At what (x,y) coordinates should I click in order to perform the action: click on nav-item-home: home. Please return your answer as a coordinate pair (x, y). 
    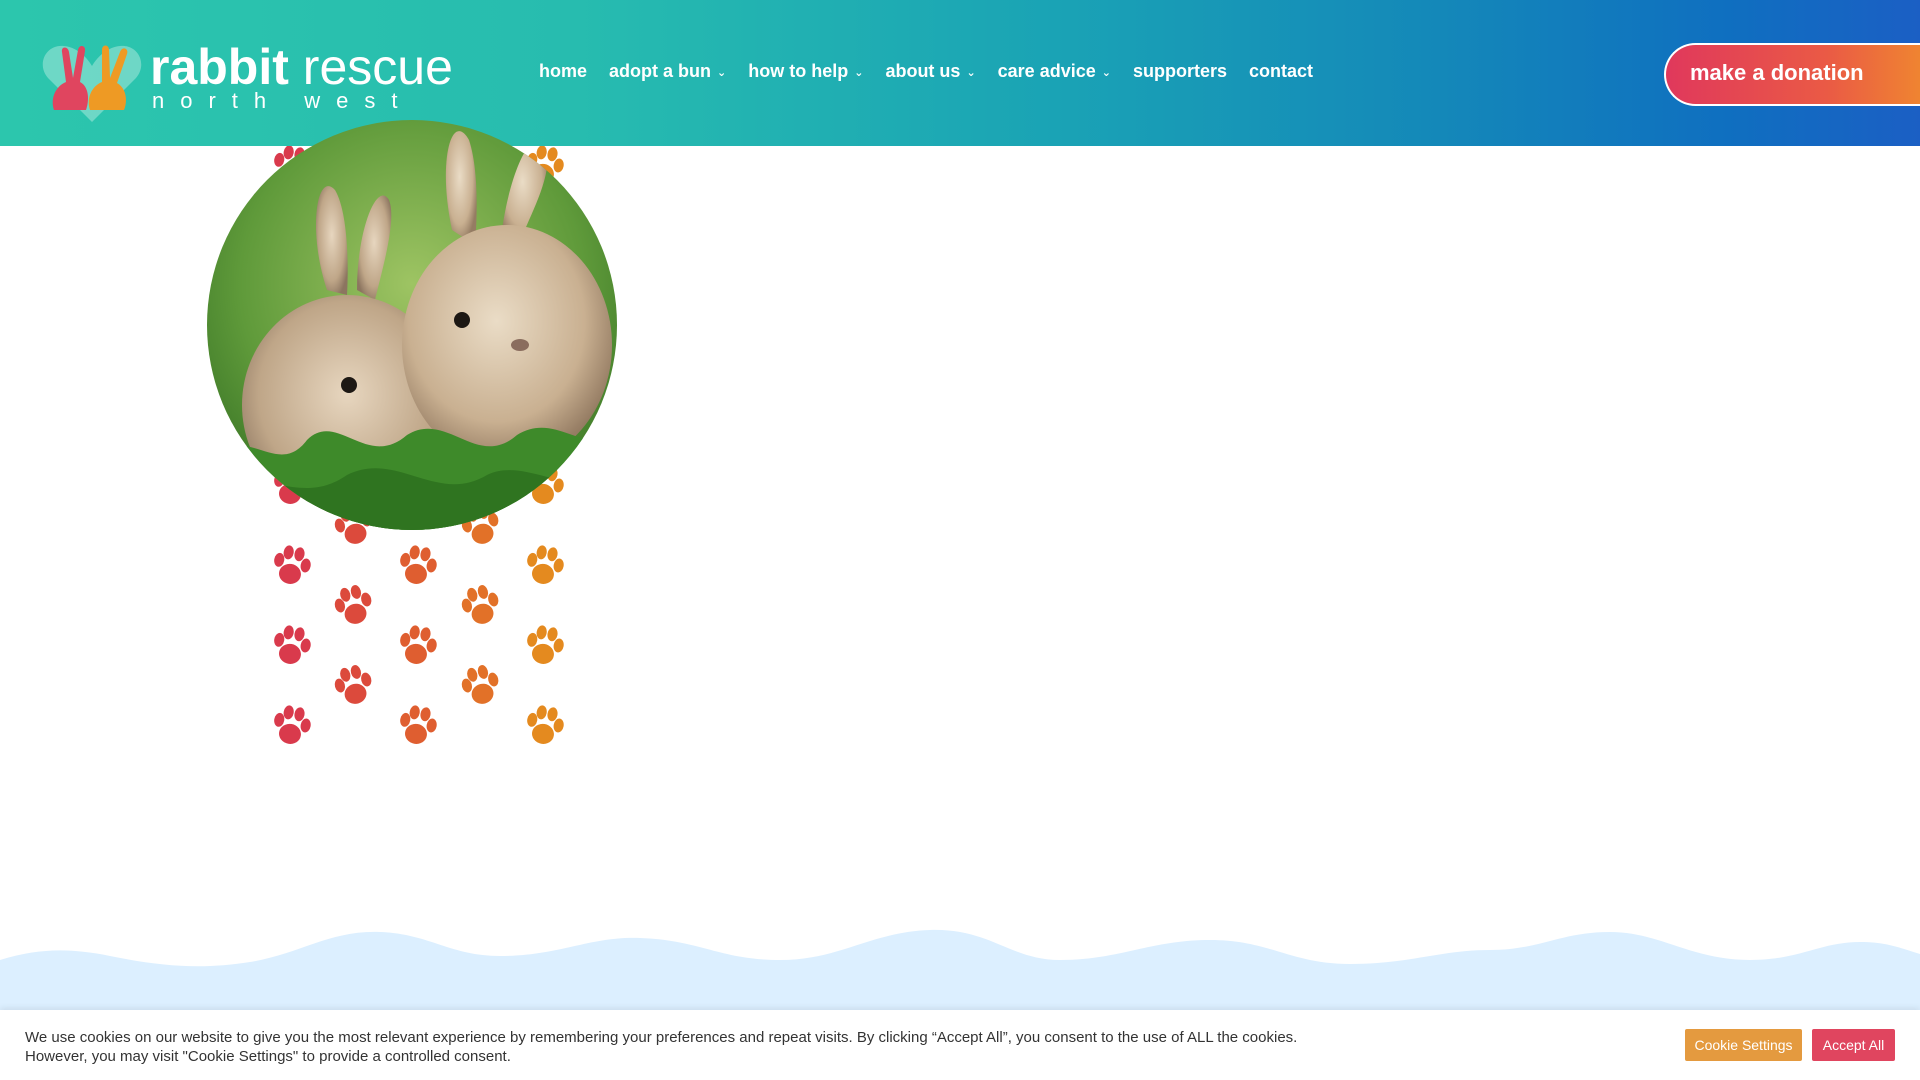
    Looking at the image, I should click on (563, 71).